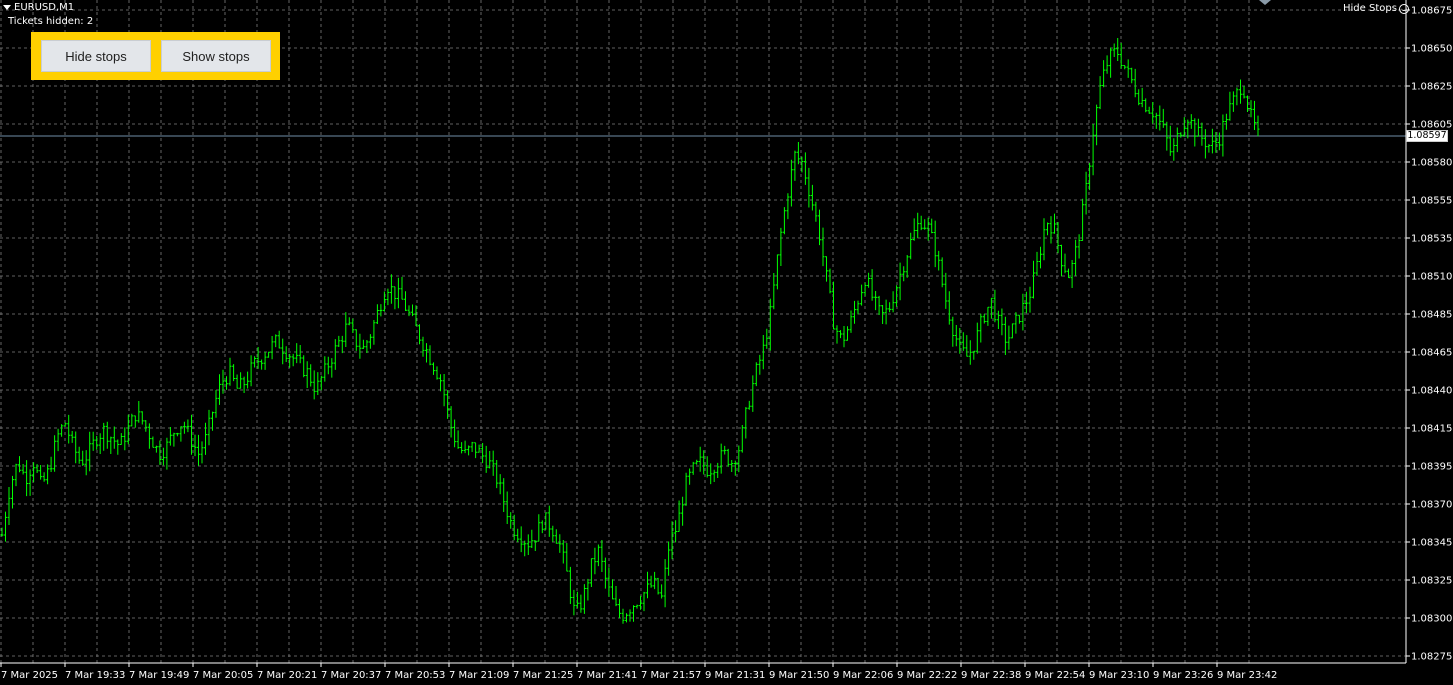 This screenshot has width=1453, height=685. I want to click on price-tick-label: 1.08465, so click(1431, 353).